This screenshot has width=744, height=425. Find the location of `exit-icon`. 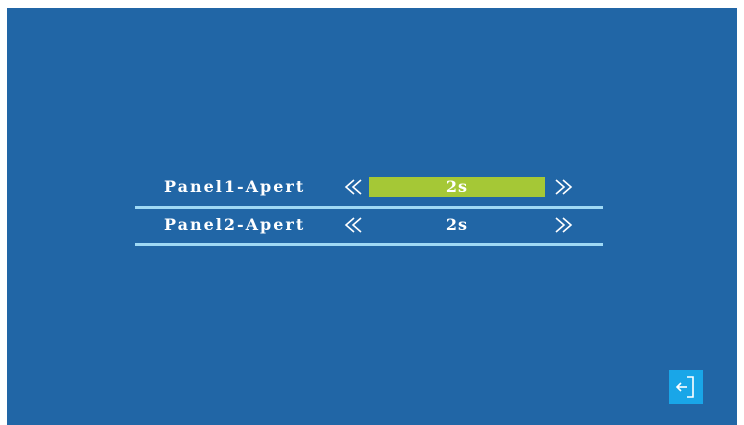

exit-icon is located at coordinates (684, 387).